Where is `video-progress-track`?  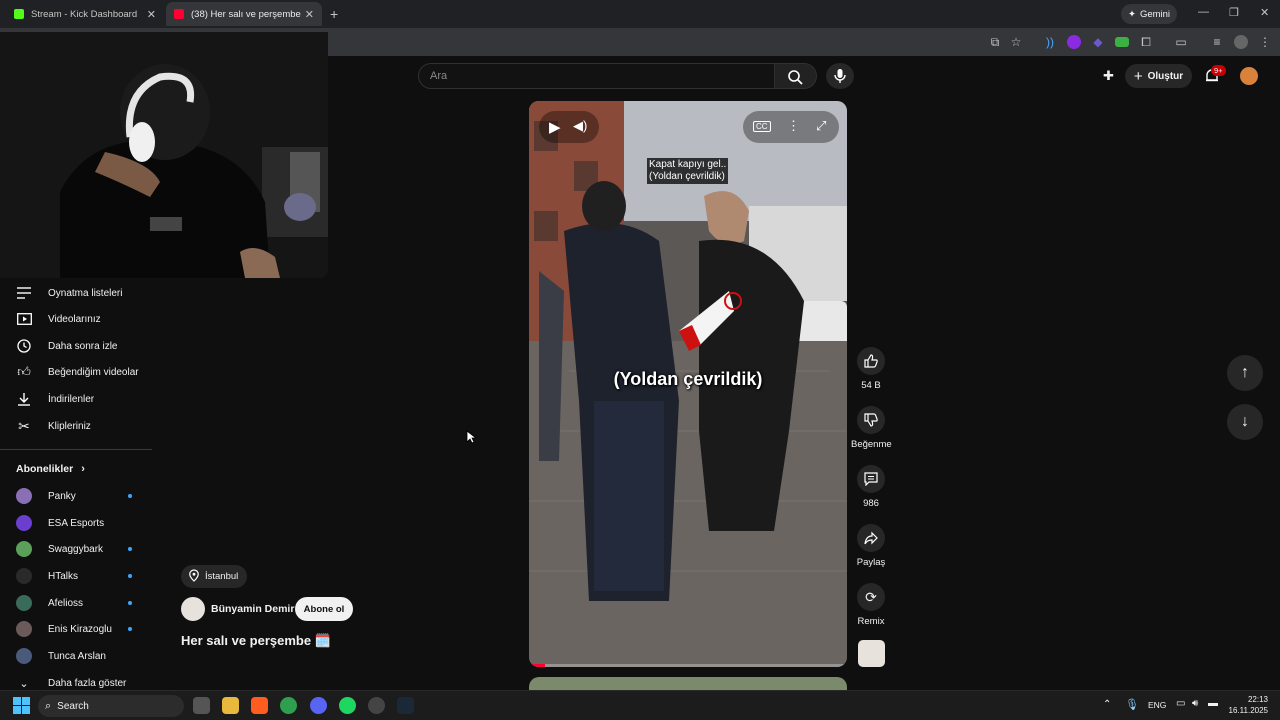
video-progress-track is located at coordinates (688, 665).